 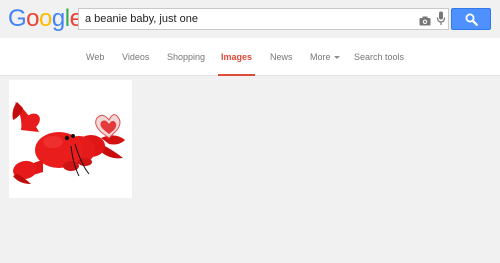 What do you see at coordinates (441, 21) in the screenshot?
I see `microphone-icon` at bounding box center [441, 21].